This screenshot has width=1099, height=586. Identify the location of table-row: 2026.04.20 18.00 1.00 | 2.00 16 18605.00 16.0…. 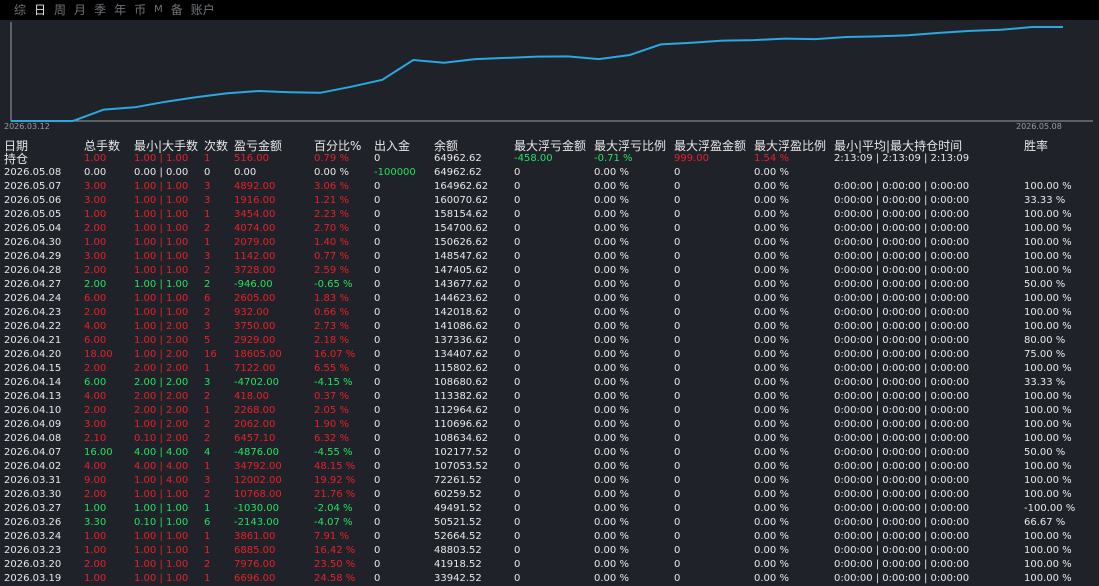
(549, 355).